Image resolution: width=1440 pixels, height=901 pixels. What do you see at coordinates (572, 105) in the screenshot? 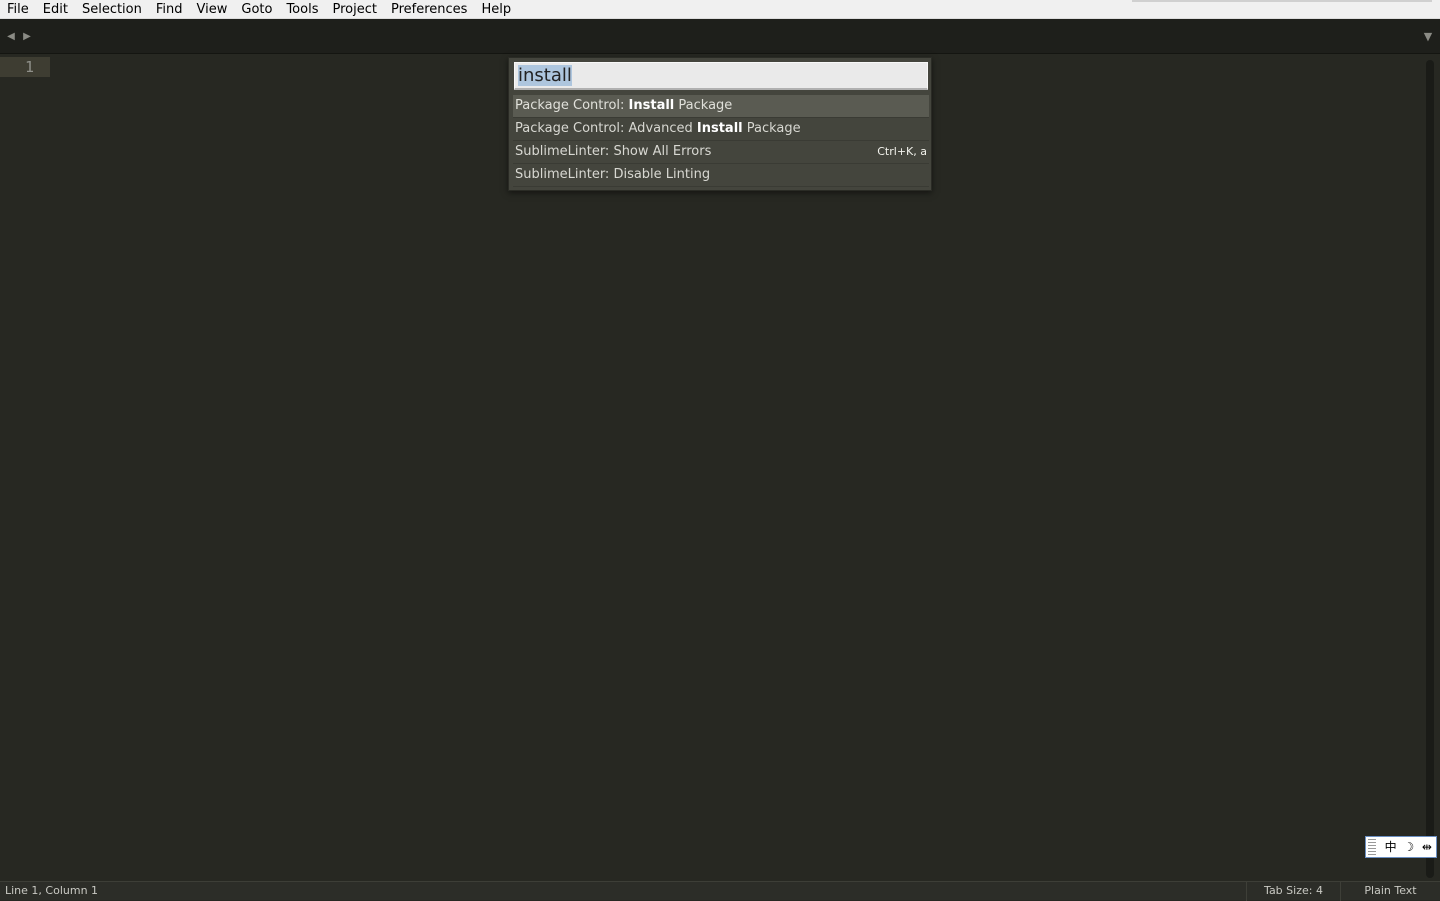
I see `palette-item-text: Package Control:` at bounding box center [572, 105].